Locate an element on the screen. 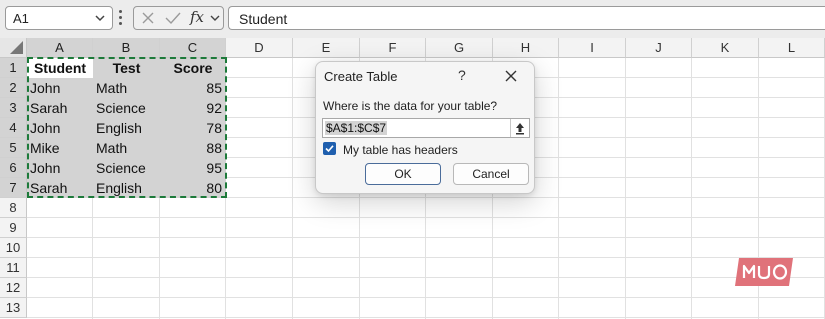 The width and height of the screenshot is (825, 319). row-header-7: 7 is located at coordinates (13, 188).